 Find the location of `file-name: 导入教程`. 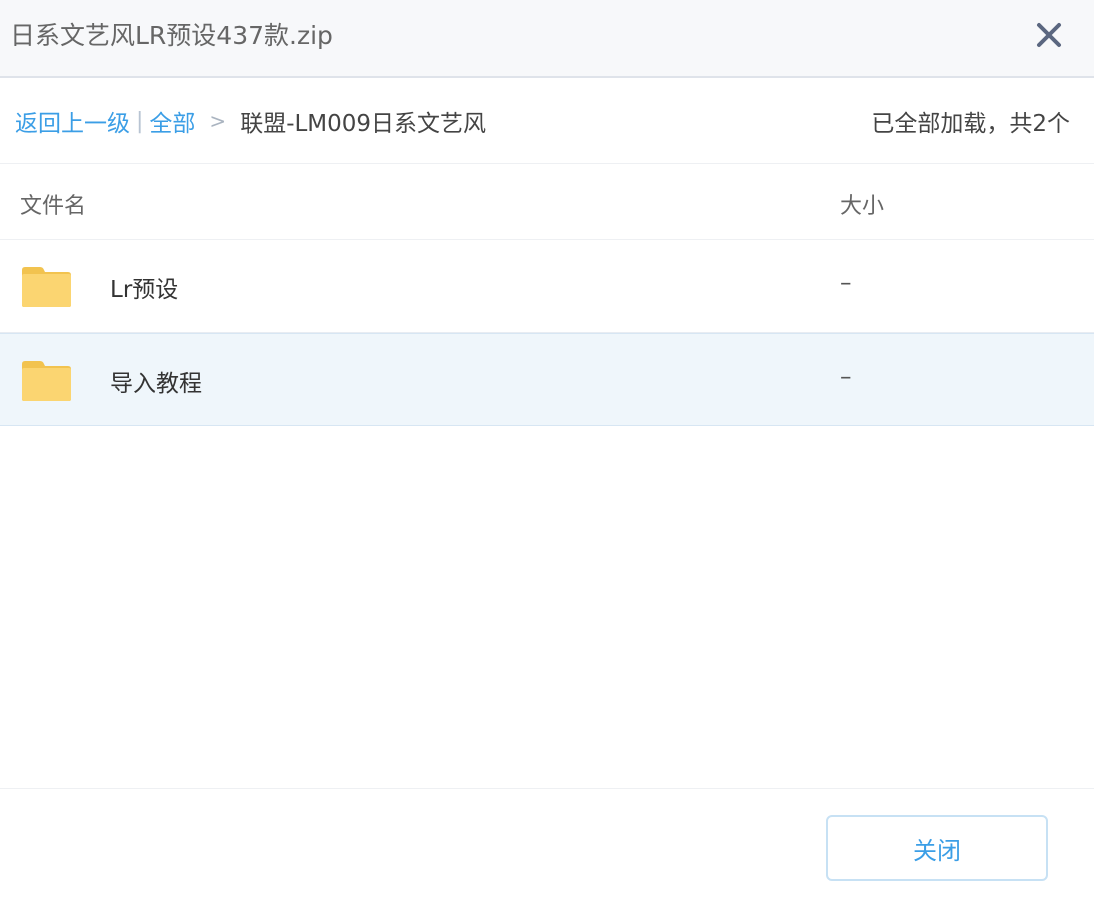

file-name: 导入教程 is located at coordinates (156, 384).